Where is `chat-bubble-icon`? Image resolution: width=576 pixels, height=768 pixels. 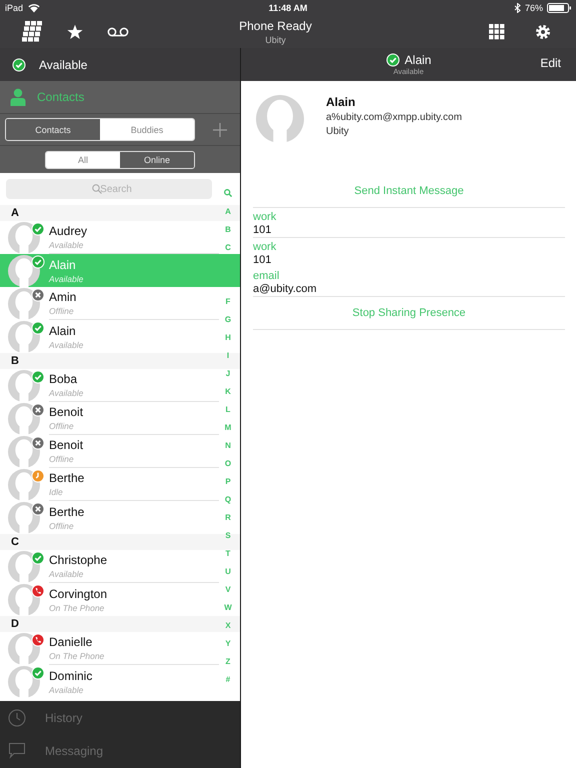 chat-bubble-icon is located at coordinates (17, 751).